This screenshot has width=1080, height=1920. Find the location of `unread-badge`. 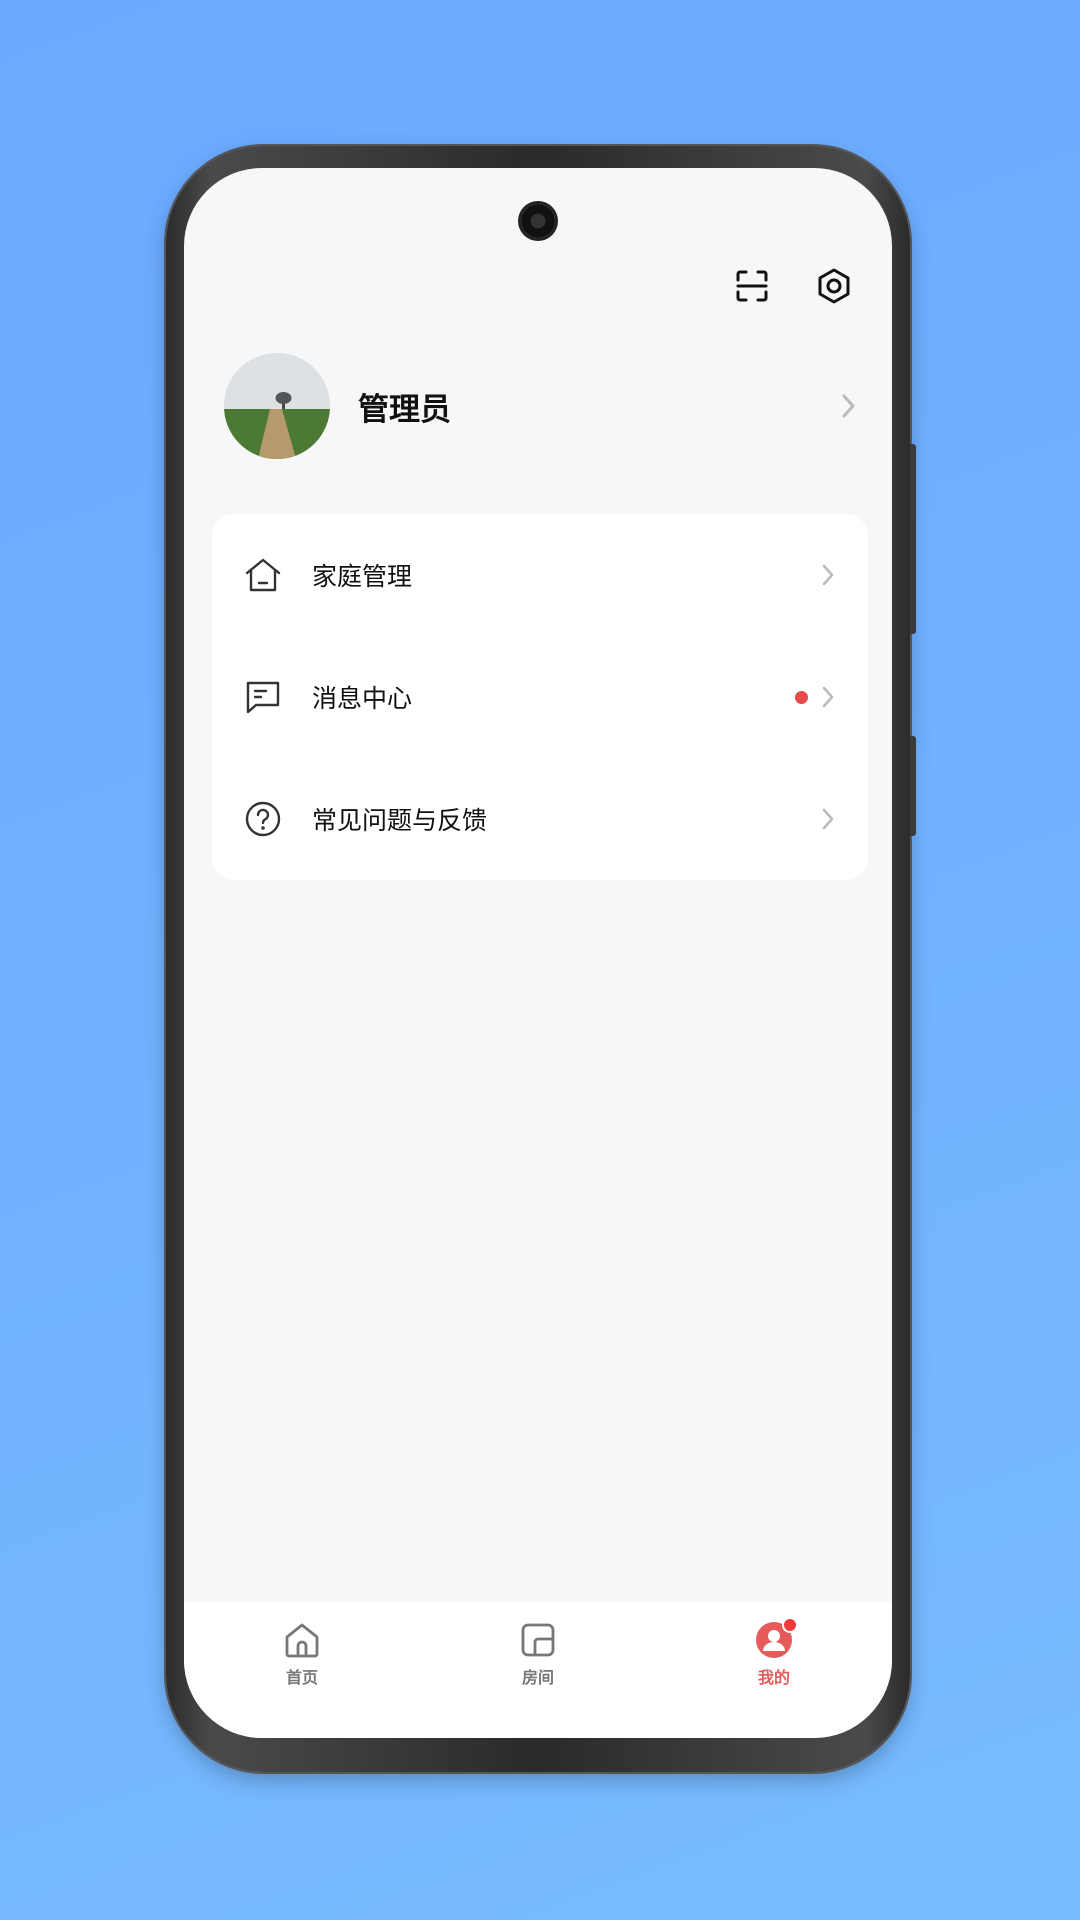

unread-badge is located at coordinates (801, 697).